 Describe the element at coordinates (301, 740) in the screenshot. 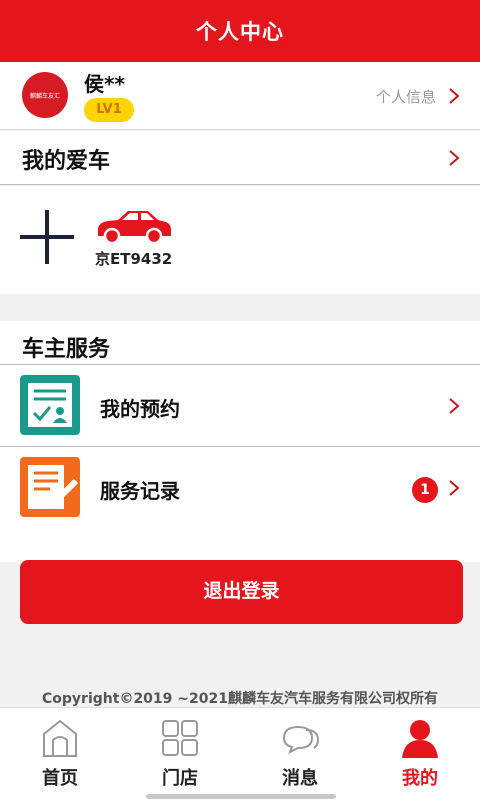

I see `message-icon` at that location.